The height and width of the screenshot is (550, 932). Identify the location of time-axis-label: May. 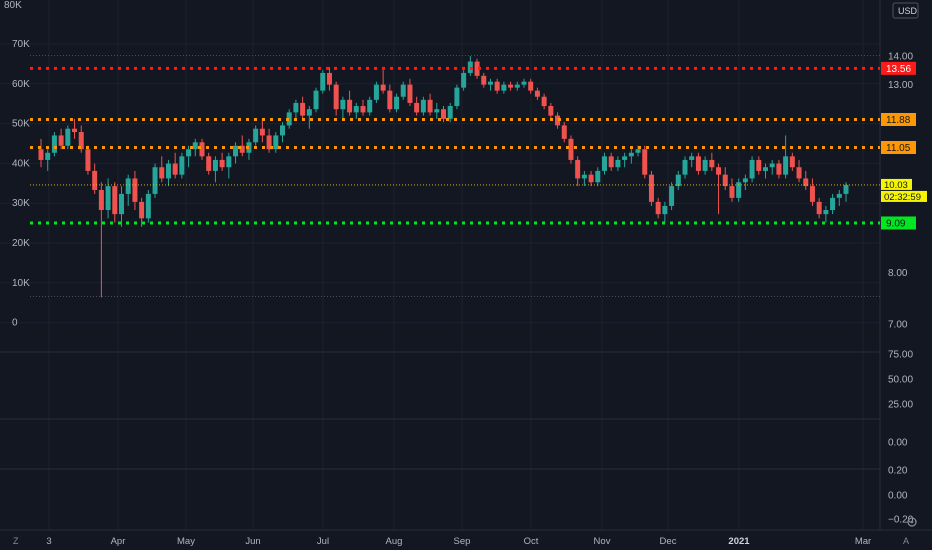
(186, 541).